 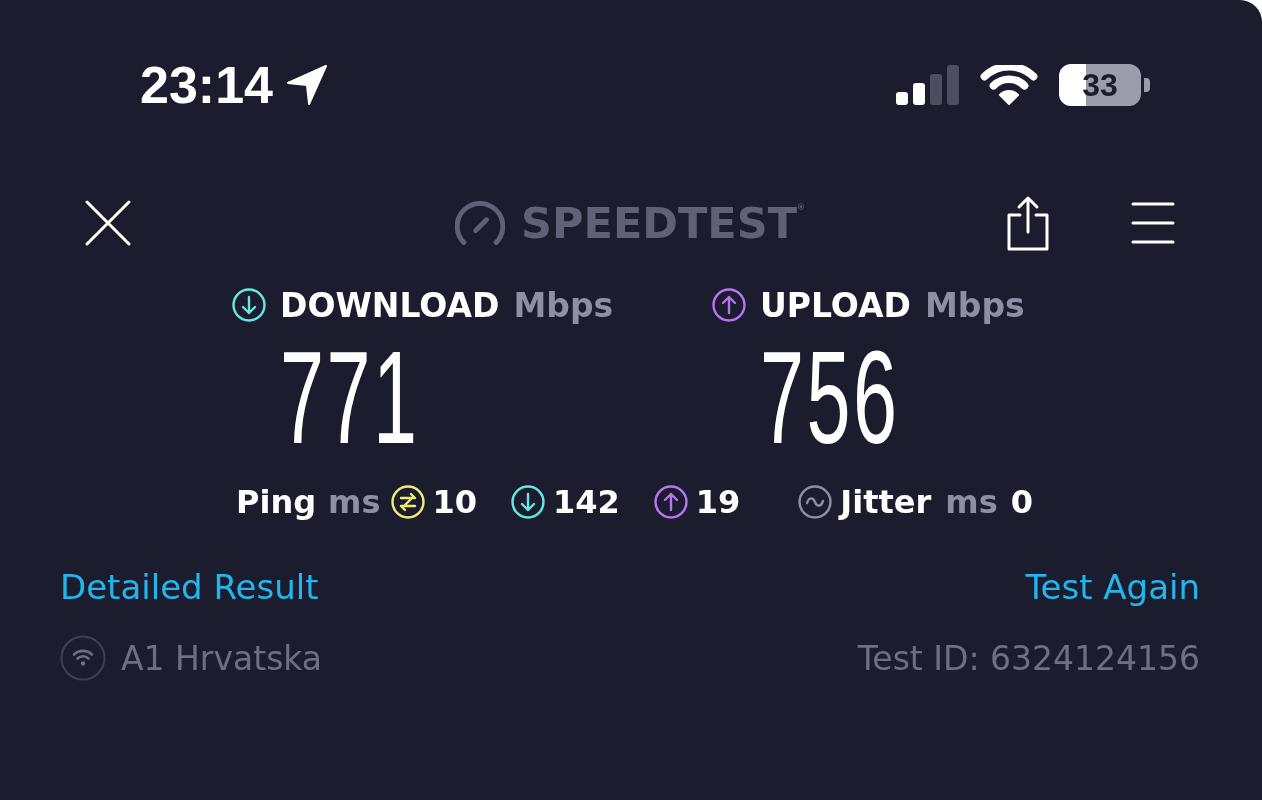 I want to click on result-label: UPLOAD, so click(x=835, y=305).